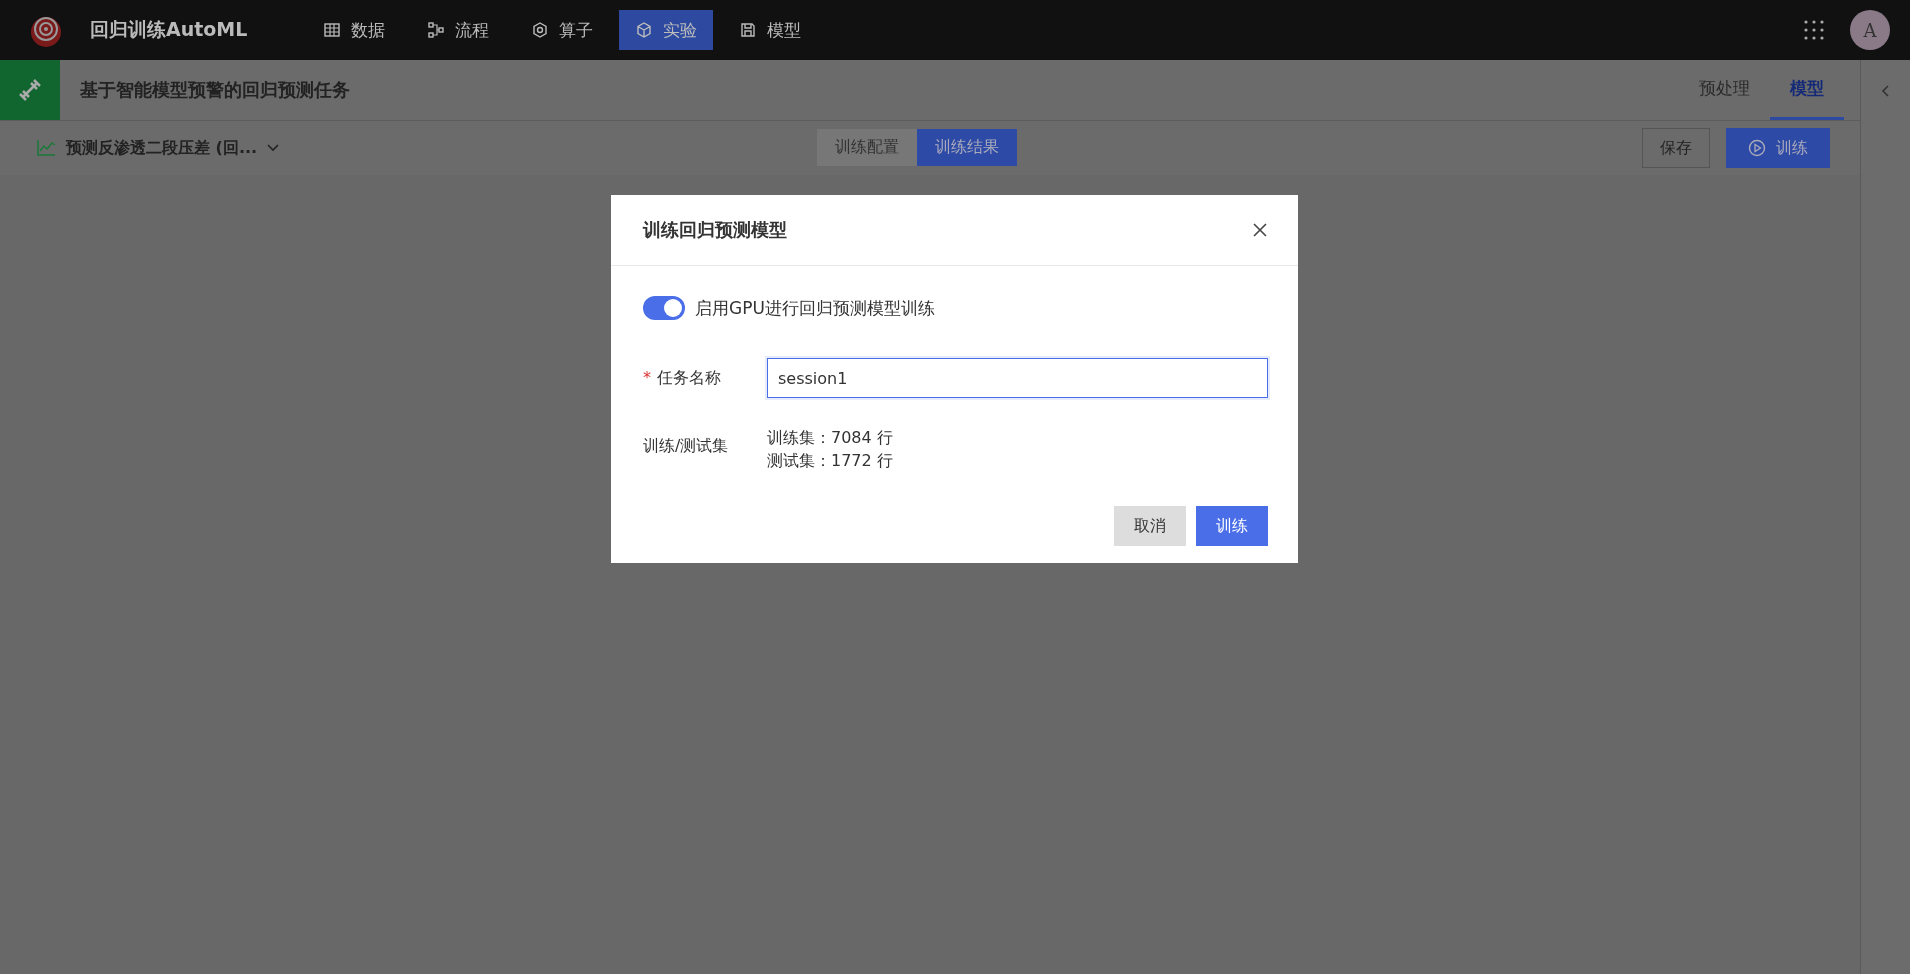 The width and height of the screenshot is (1910, 974). What do you see at coordinates (664, 308) in the screenshot?
I see `gpu-toggle` at bounding box center [664, 308].